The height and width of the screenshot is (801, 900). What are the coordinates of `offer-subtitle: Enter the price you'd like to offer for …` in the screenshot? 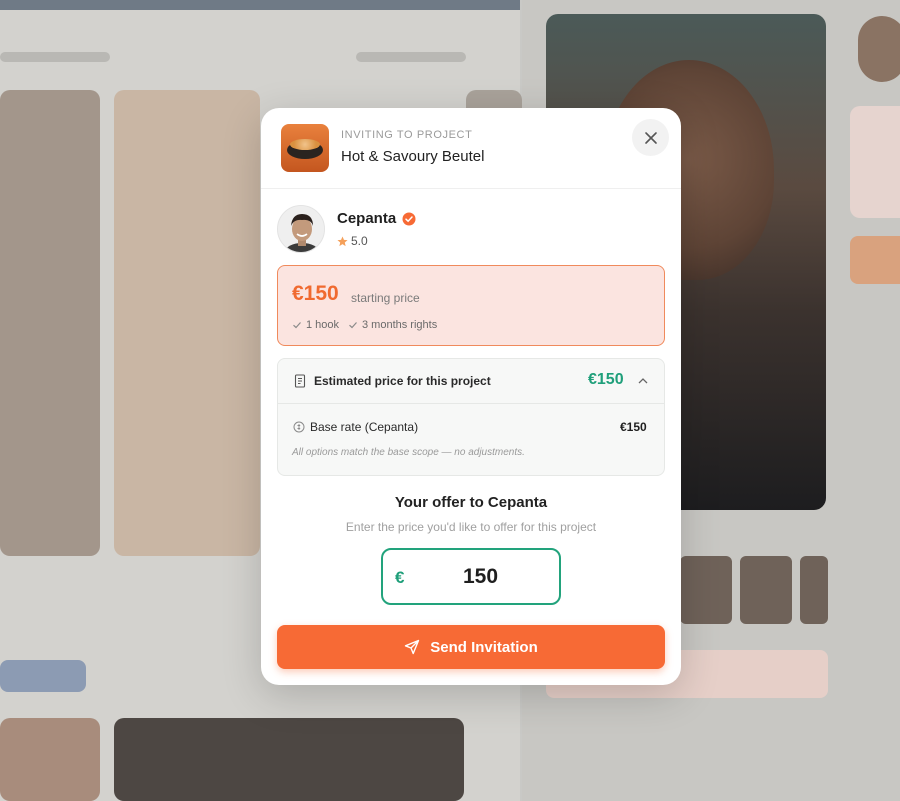 It's located at (471, 527).